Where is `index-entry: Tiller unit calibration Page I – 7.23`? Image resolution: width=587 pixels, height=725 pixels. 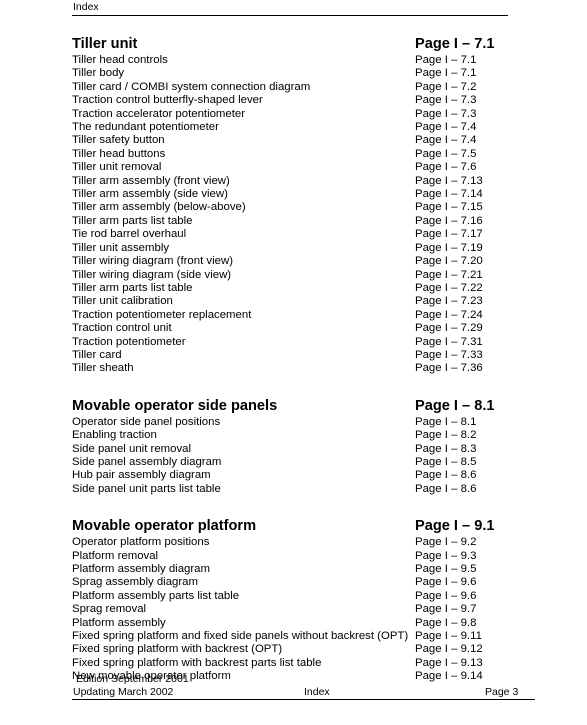 index-entry: Tiller unit calibration Page I – 7.23 is located at coordinates (303, 301).